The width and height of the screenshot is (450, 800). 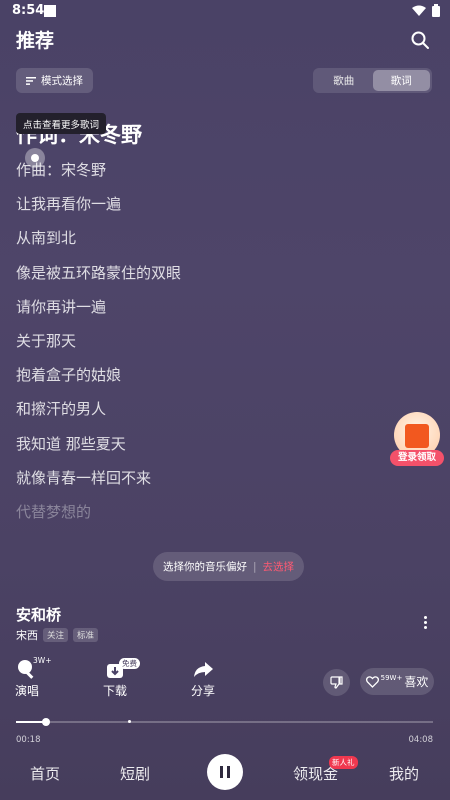 What do you see at coordinates (225, 11) in the screenshot?
I see `status-bar: 8:54` at bounding box center [225, 11].